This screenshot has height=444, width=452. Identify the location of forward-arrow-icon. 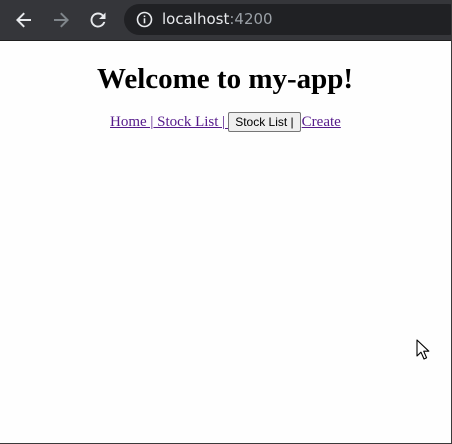
(61, 20).